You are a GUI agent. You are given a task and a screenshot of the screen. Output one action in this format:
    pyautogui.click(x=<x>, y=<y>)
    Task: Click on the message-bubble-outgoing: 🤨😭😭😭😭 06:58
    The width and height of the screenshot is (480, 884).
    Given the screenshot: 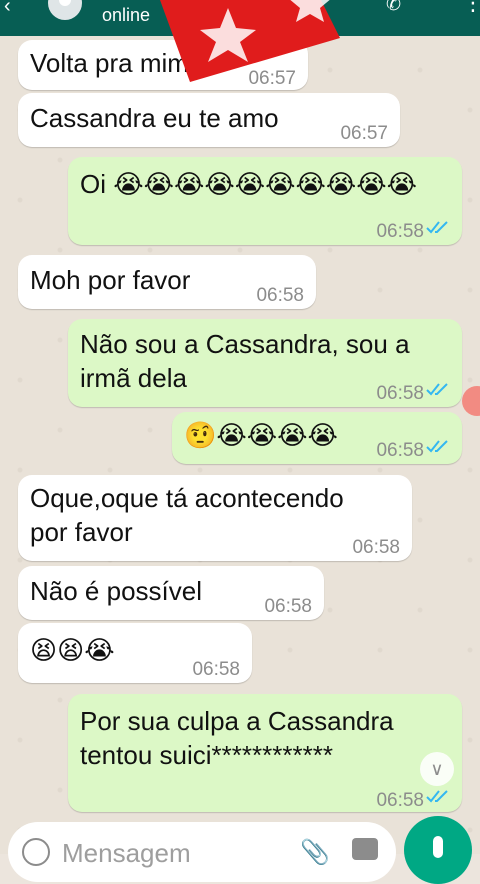 What is the action you would take?
    pyautogui.click(x=317, y=438)
    